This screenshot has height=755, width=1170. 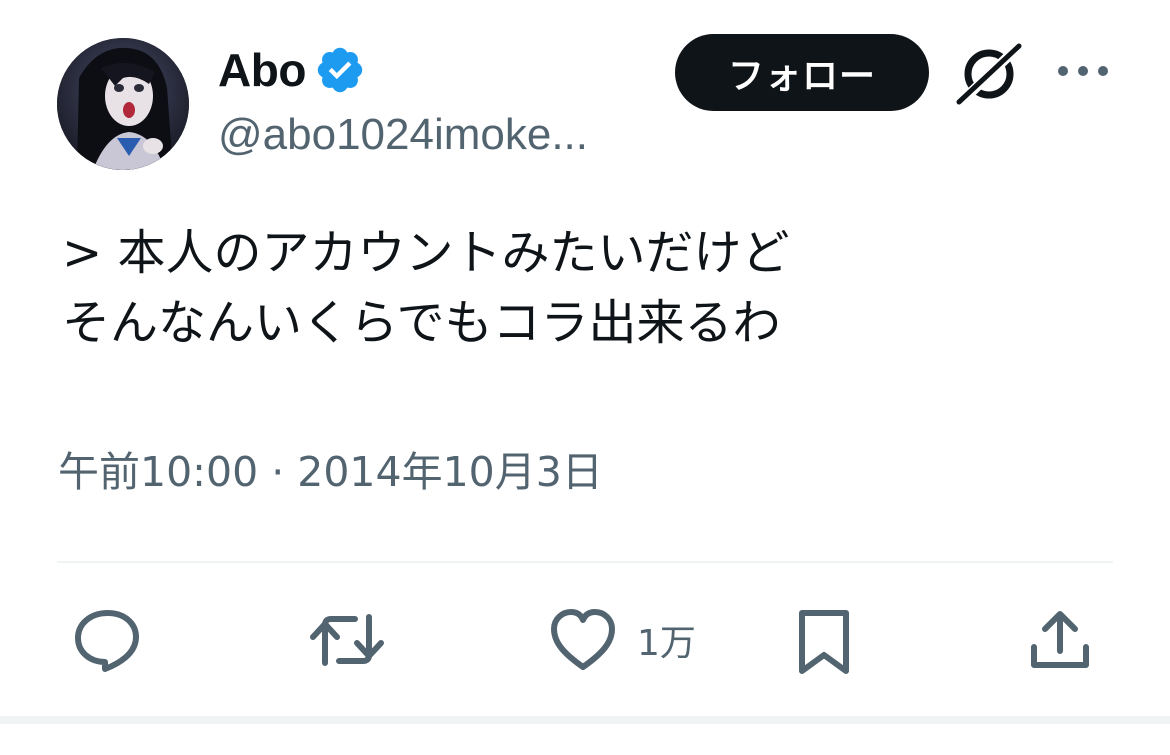 I want to click on tweet-line: > 本人のアカウントみたいだけど, so click(x=426, y=253).